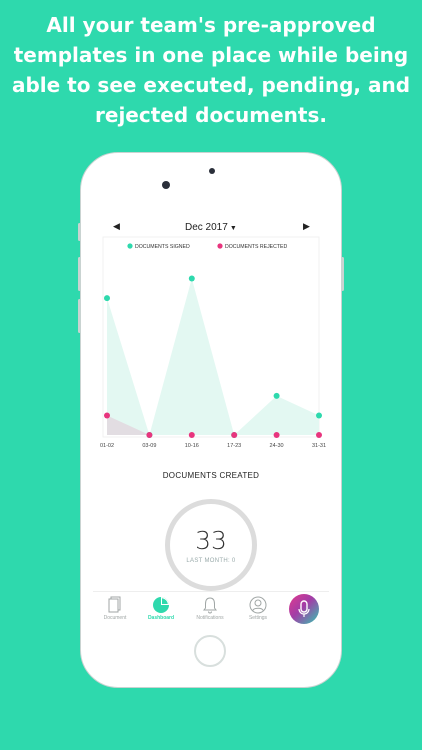  Describe the element at coordinates (161, 618) in the screenshot. I see `tab-dashboard-label: Dashboard` at that location.